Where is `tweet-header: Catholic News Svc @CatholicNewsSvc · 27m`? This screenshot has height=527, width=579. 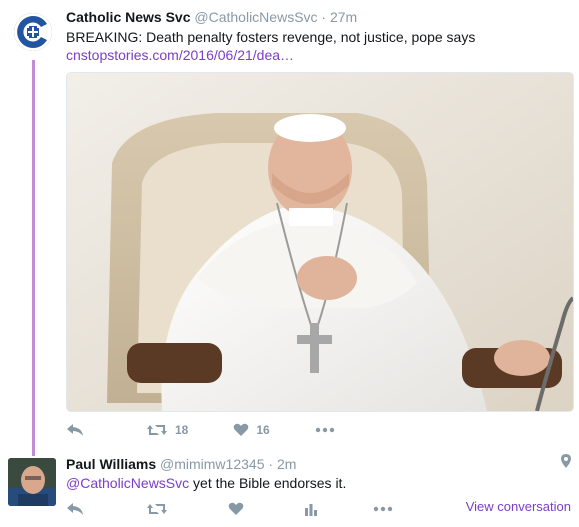 tweet-header: Catholic News Svc @CatholicNewsSvc · 27m is located at coordinates (211, 17).